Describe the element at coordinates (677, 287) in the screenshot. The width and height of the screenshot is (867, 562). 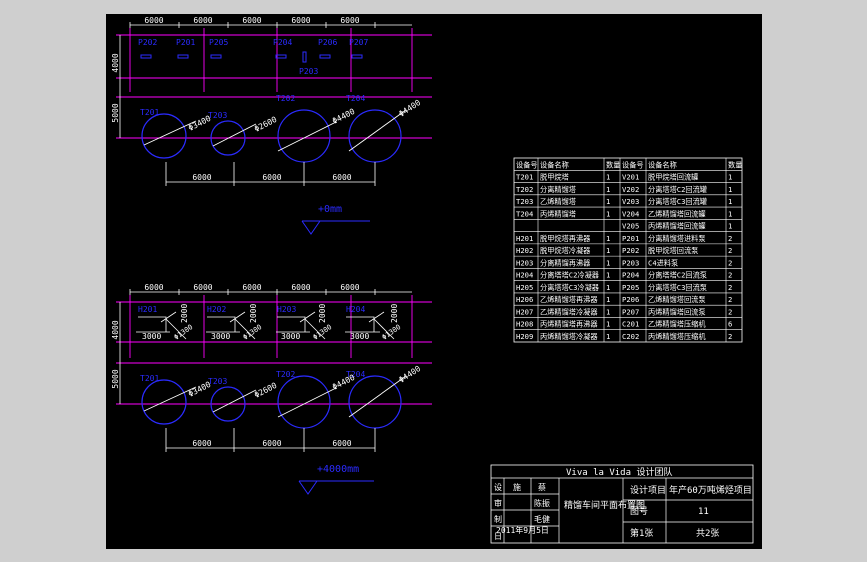
I see `table-cell: 分离塔塔C3回流泵` at that location.